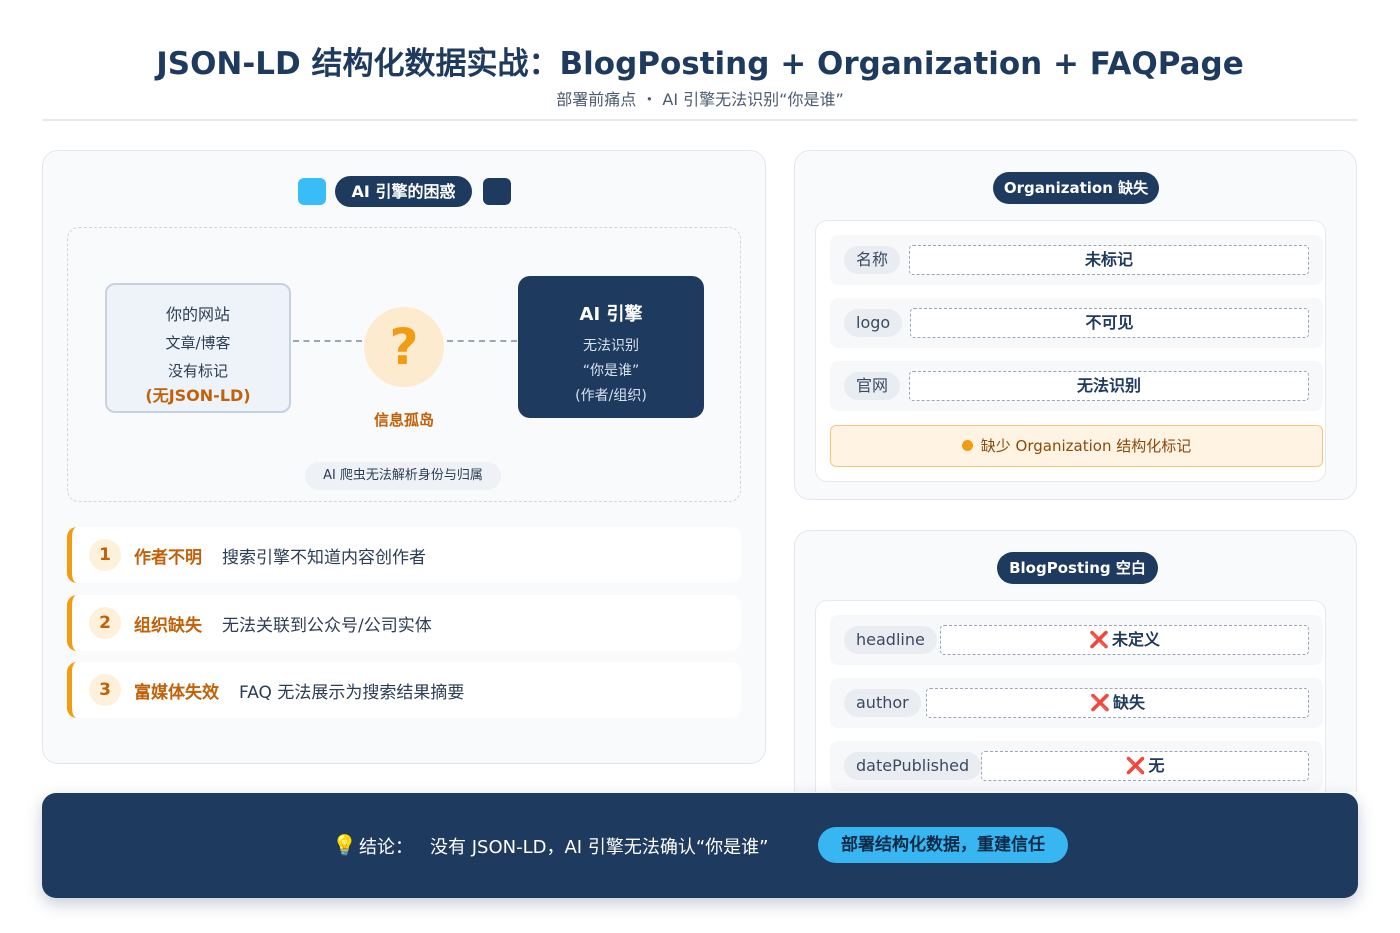  I want to click on blog-field-value-text: 缺失, so click(1128, 702).